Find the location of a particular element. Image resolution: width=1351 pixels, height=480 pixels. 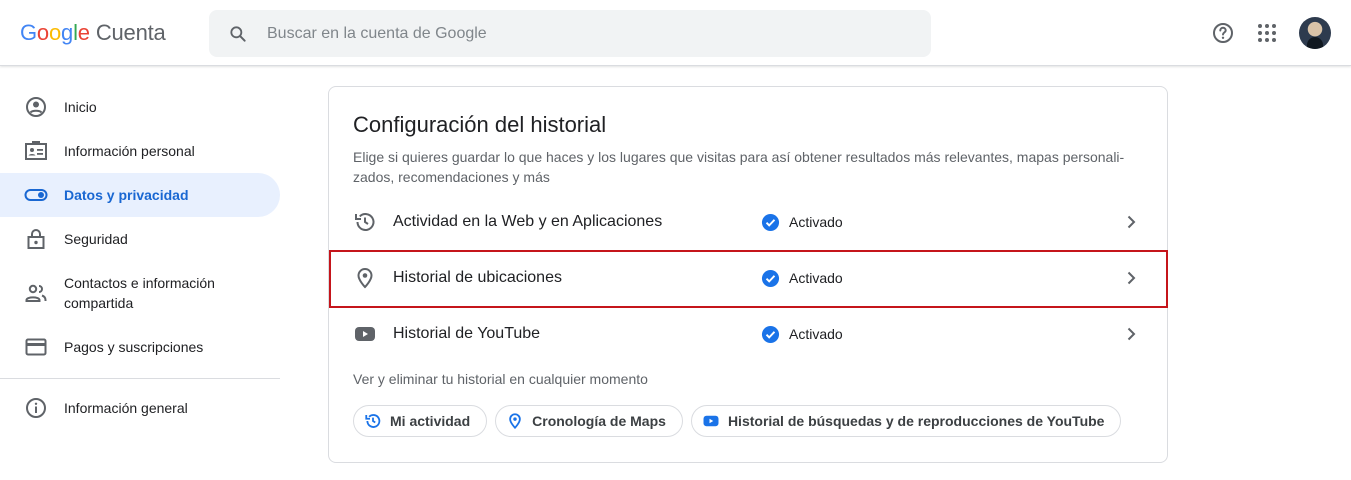

sidebar-item-label: Pagos y suscripciones is located at coordinates (134, 347).